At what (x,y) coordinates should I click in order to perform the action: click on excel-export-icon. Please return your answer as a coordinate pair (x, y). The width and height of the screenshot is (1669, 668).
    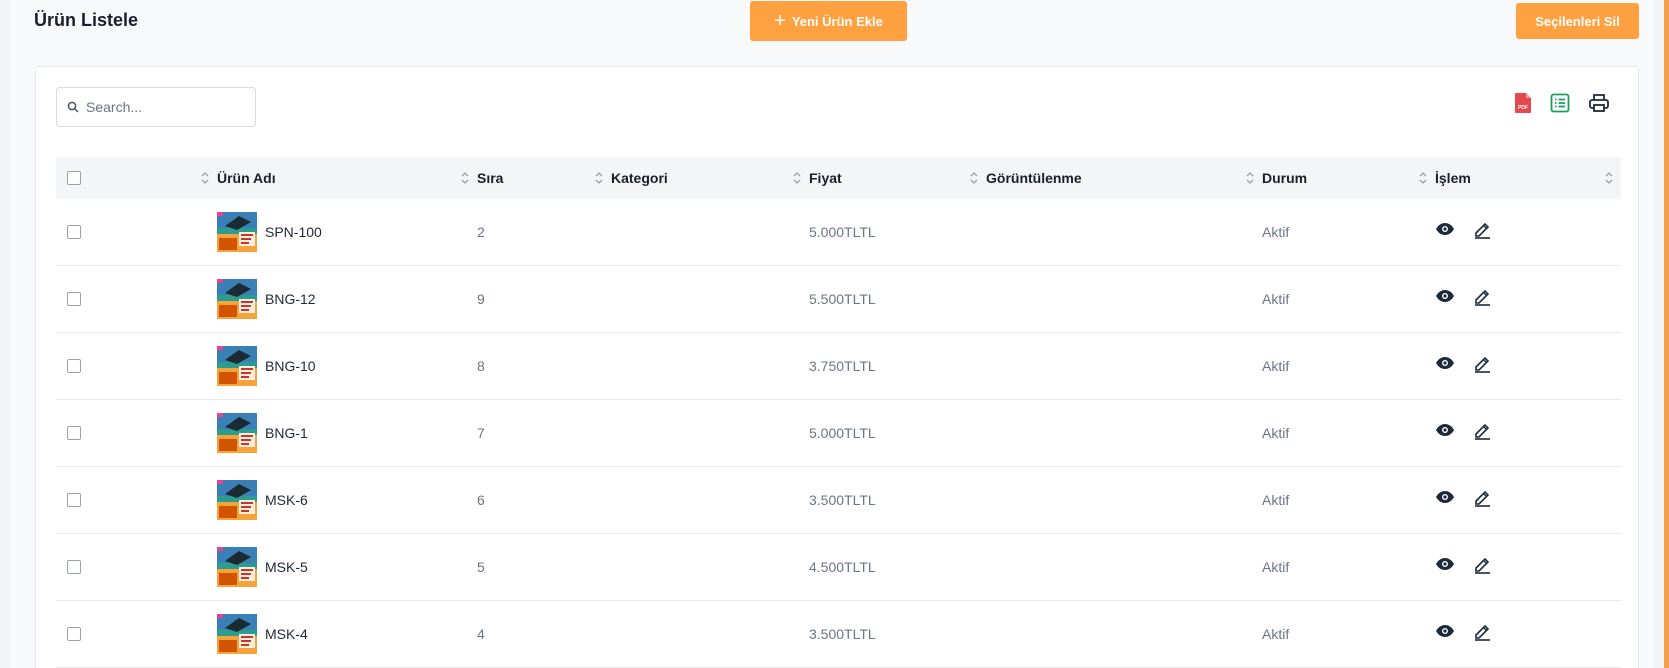
    Looking at the image, I should click on (1560, 103).